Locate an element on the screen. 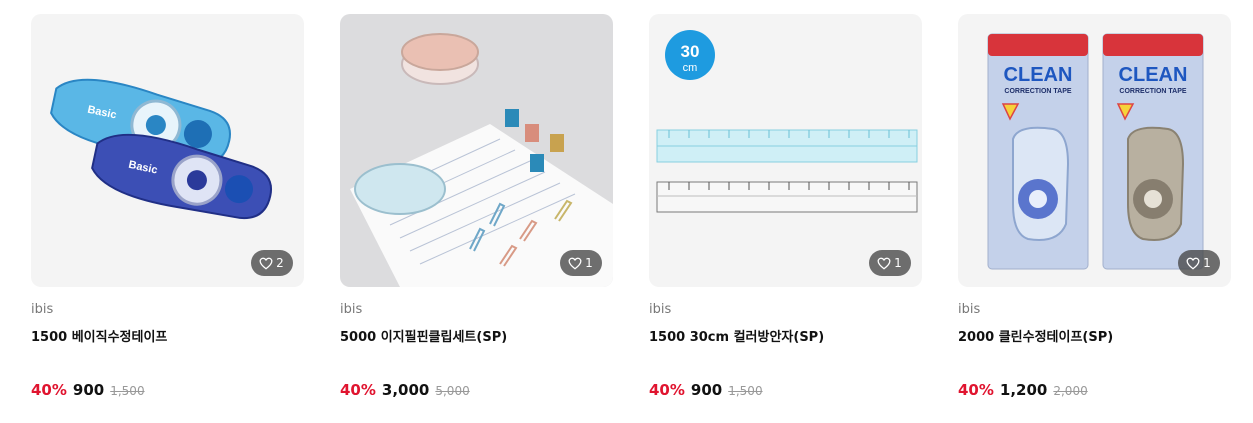  price-row: 40% 1,200 2,000 is located at coordinates (1094, 390).